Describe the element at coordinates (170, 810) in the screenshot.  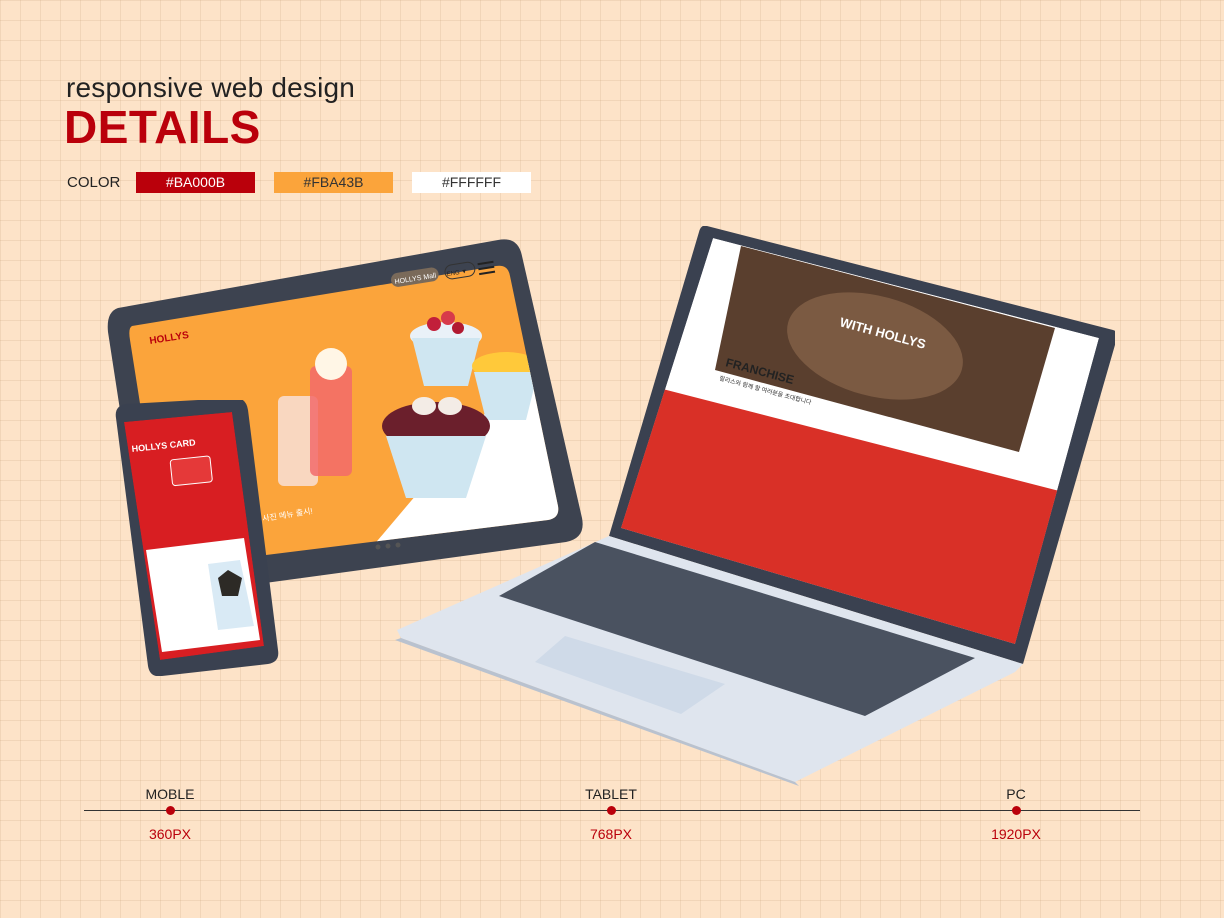
I see `timeline-dot-mobile` at that location.